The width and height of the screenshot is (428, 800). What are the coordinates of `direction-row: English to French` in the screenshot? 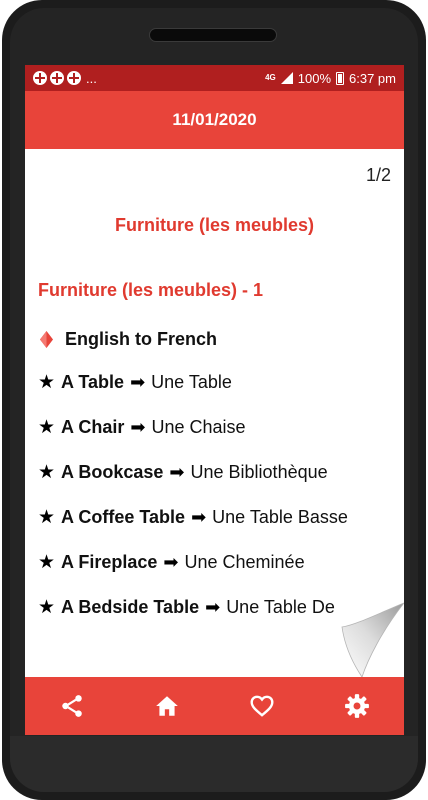 It's located at (127, 339).